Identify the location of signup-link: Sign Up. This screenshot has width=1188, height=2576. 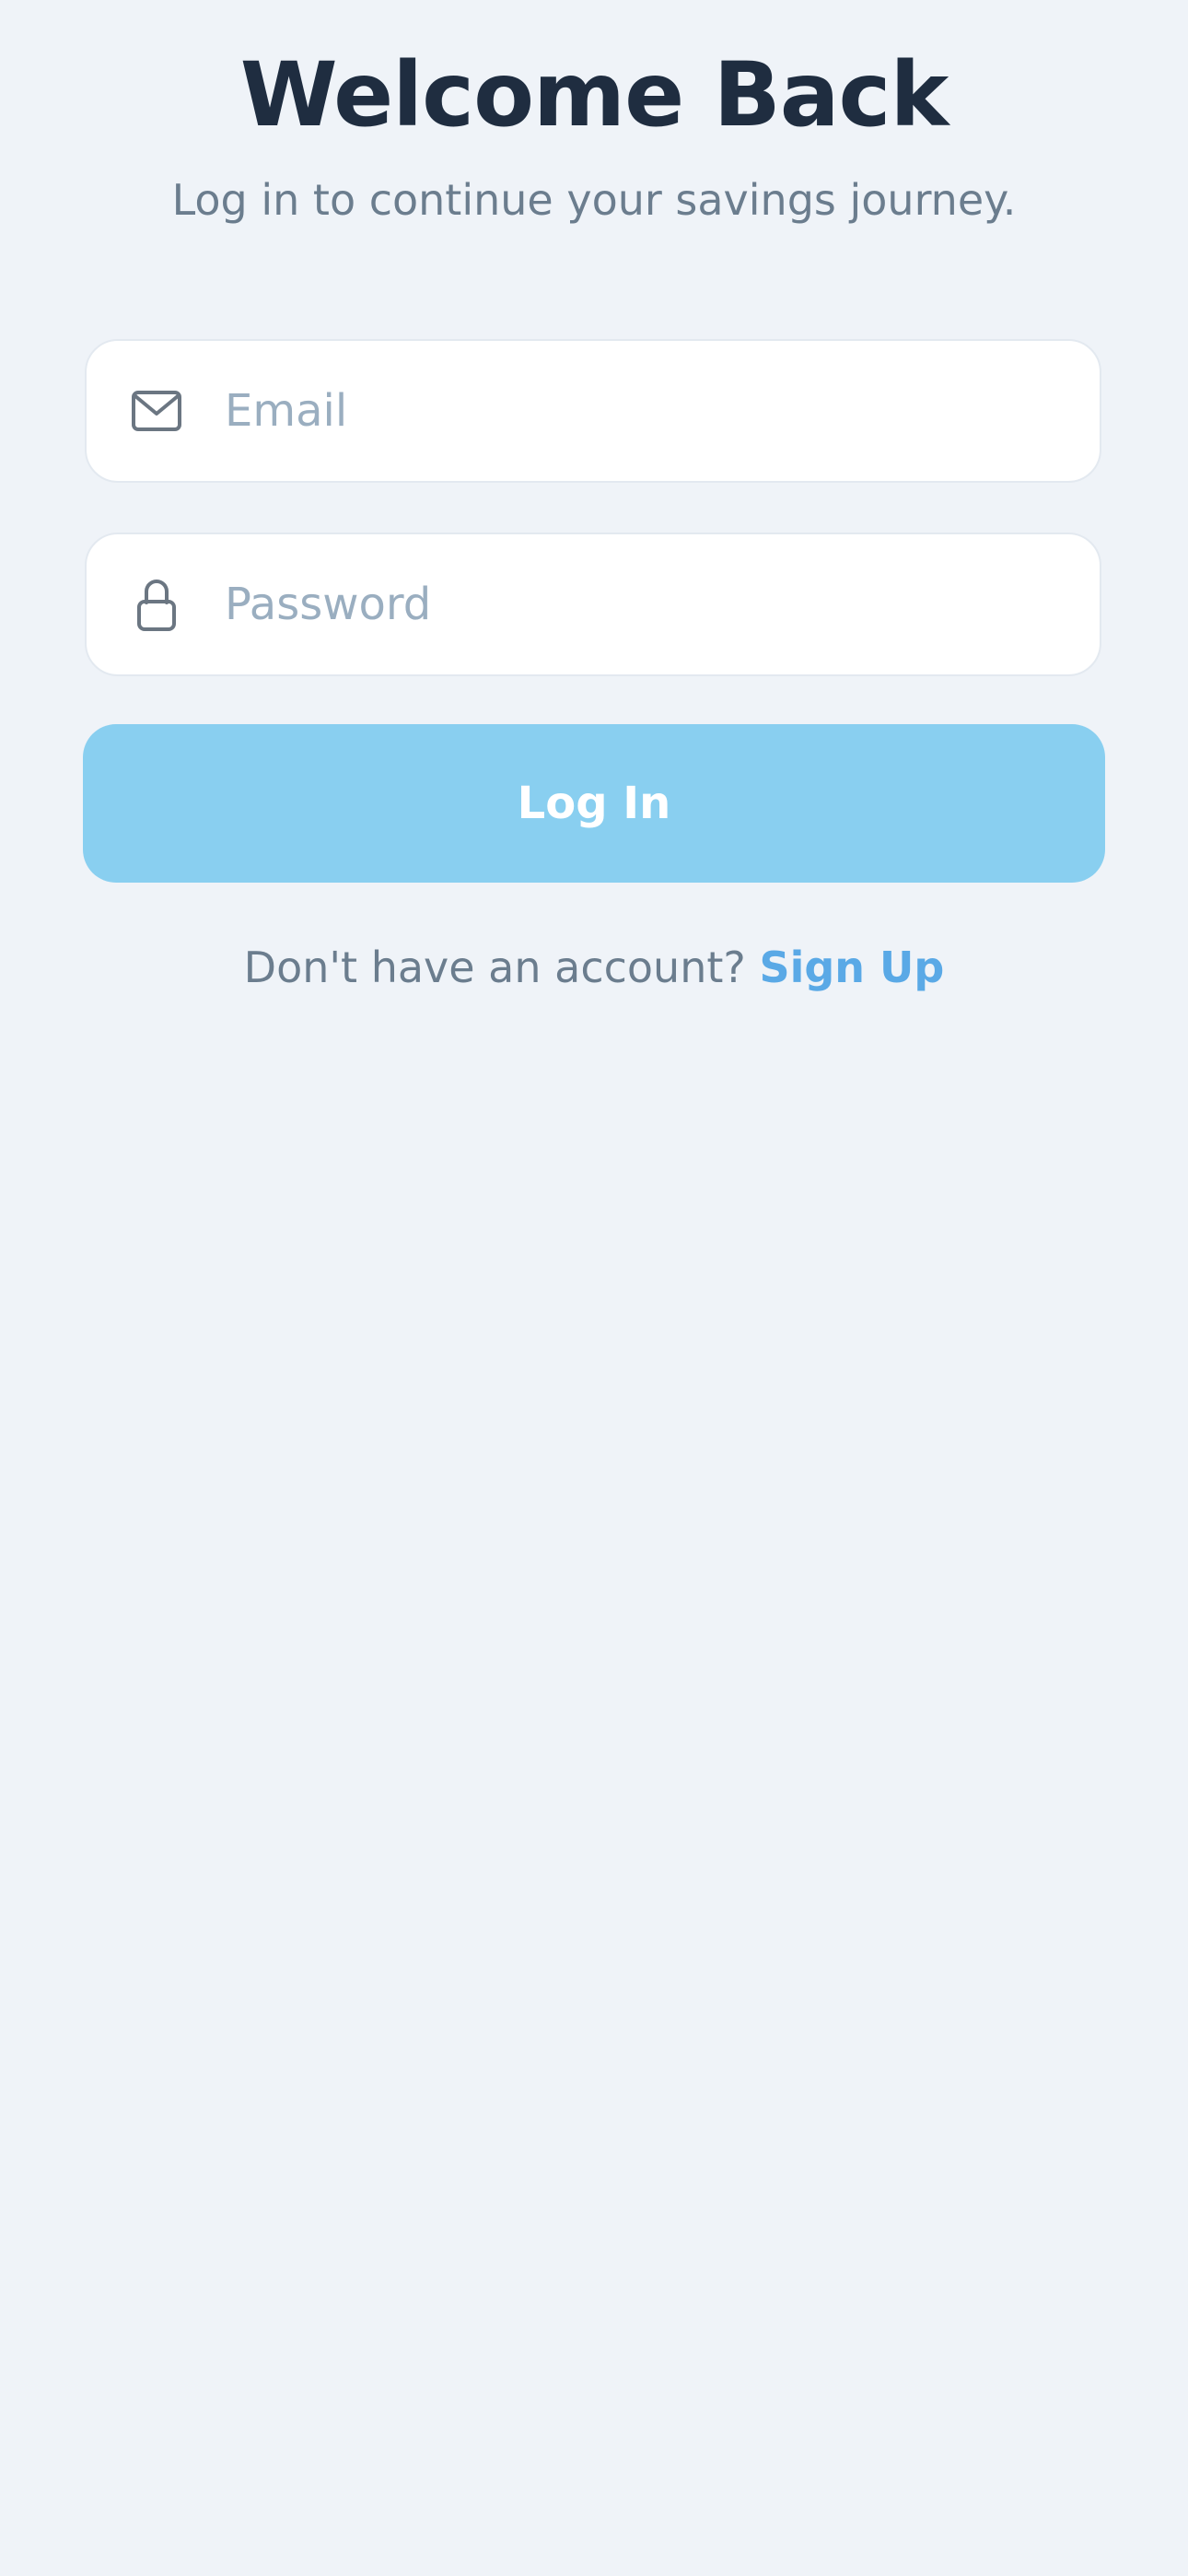
(852, 967).